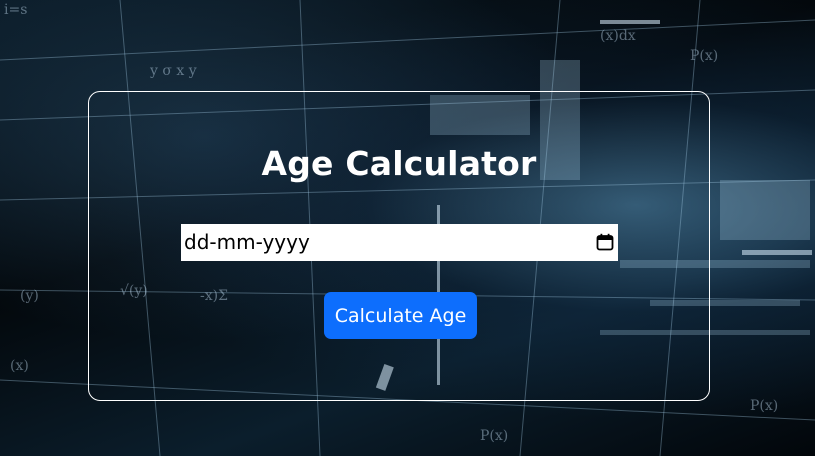  I want to click on calendar-icon, so click(605, 242).